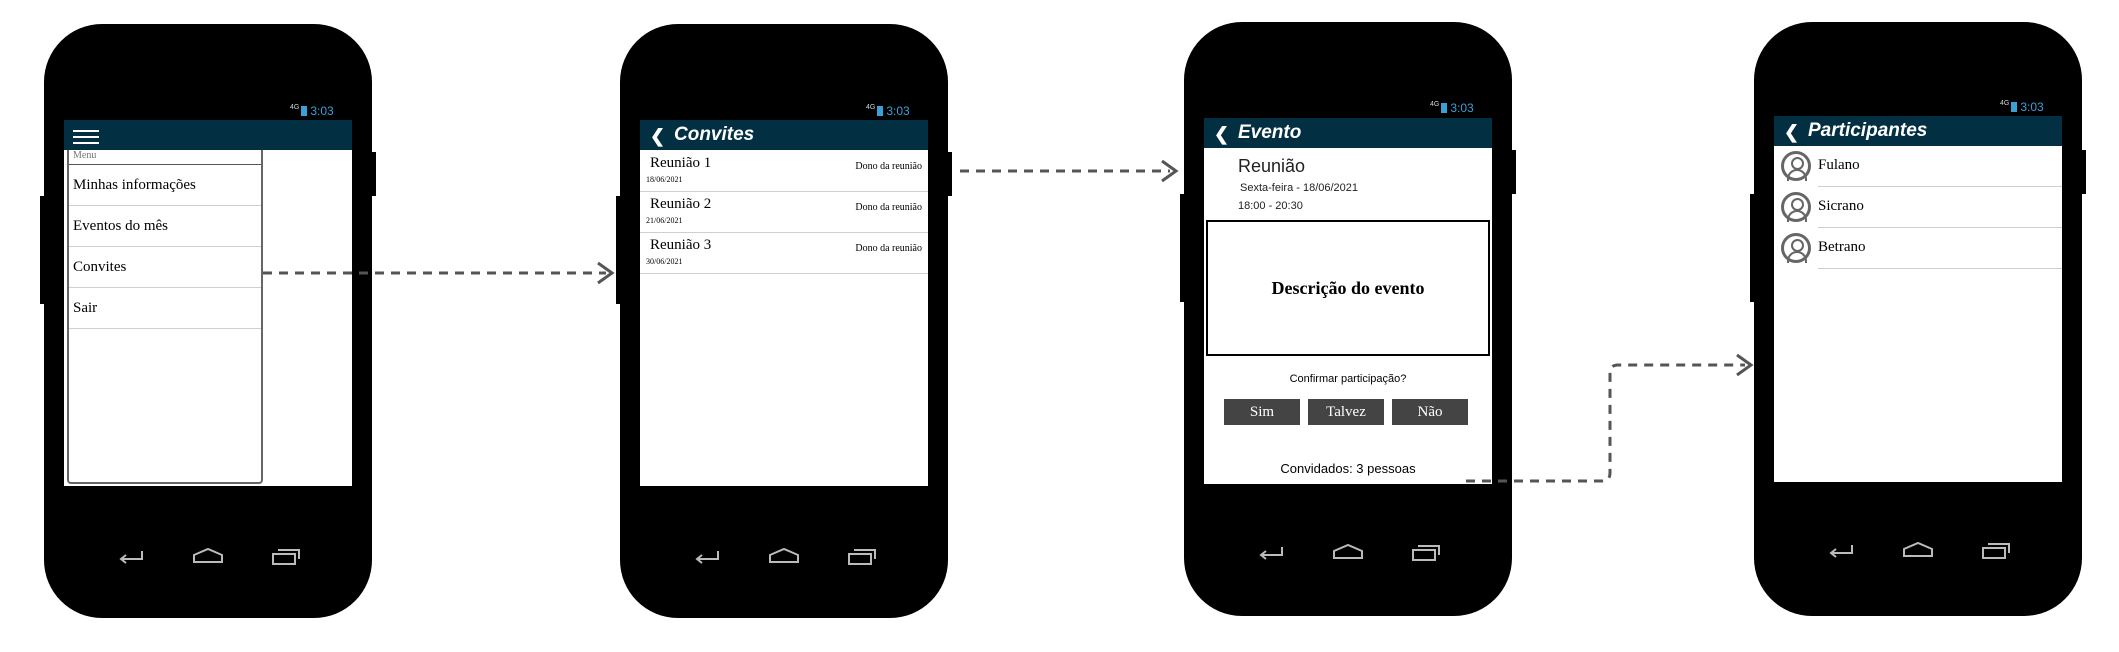 This screenshot has width=2119, height=652. Describe the element at coordinates (784, 135) in the screenshot. I see `app-bar: ❮ Convites` at that location.